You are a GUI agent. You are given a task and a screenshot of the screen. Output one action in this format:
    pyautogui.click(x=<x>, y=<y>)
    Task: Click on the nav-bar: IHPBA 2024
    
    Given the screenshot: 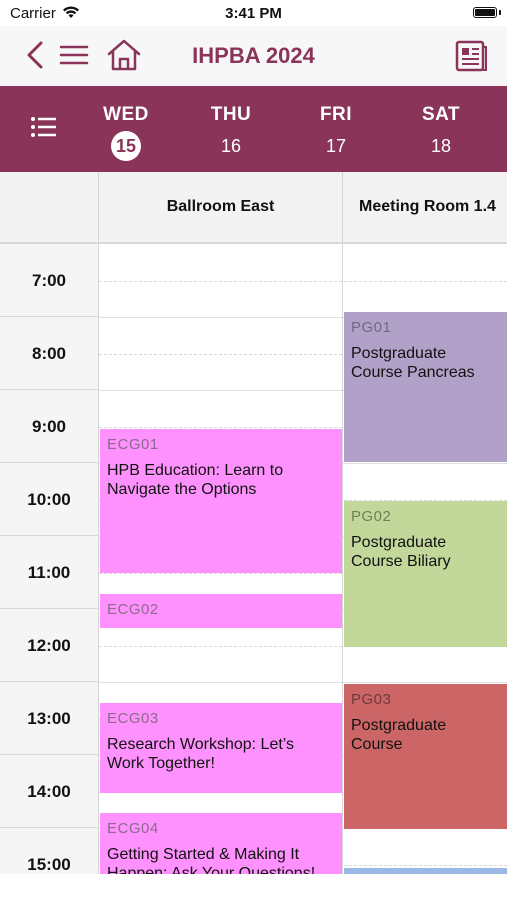 What is the action you would take?
    pyautogui.click(x=253, y=56)
    